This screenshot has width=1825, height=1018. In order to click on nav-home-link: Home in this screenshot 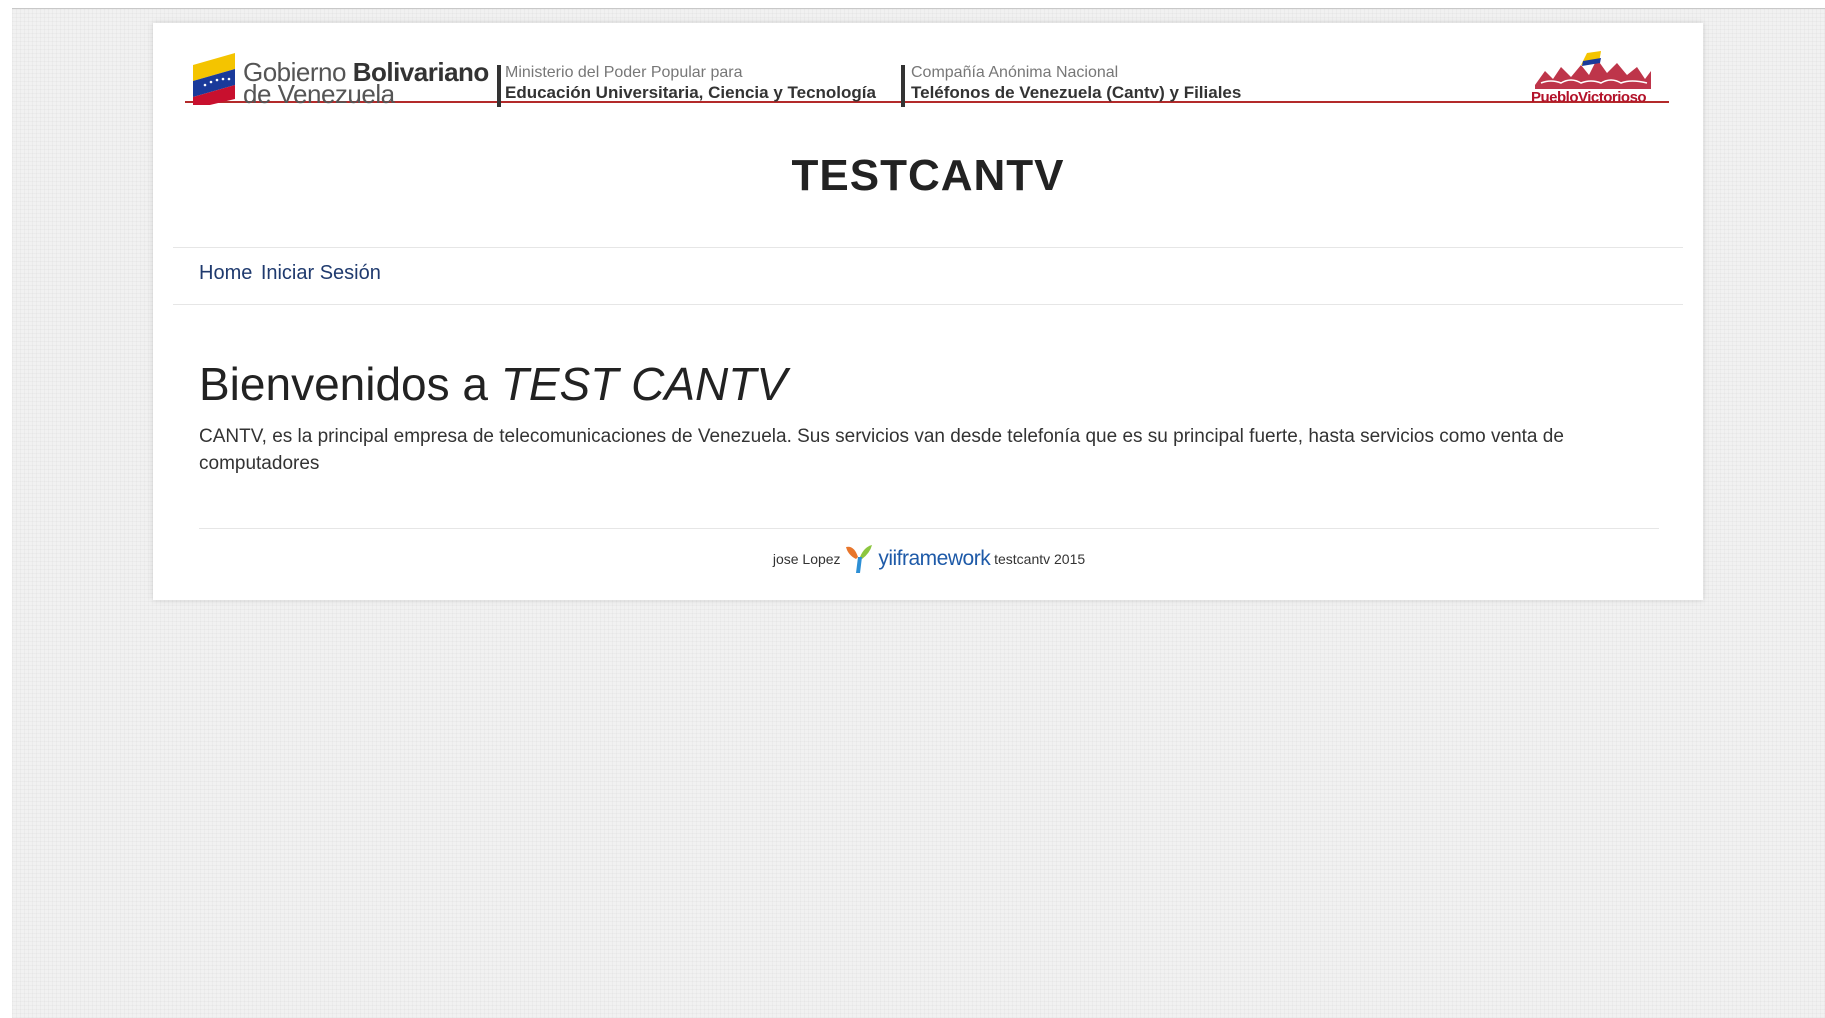, I will do `click(225, 273)`.